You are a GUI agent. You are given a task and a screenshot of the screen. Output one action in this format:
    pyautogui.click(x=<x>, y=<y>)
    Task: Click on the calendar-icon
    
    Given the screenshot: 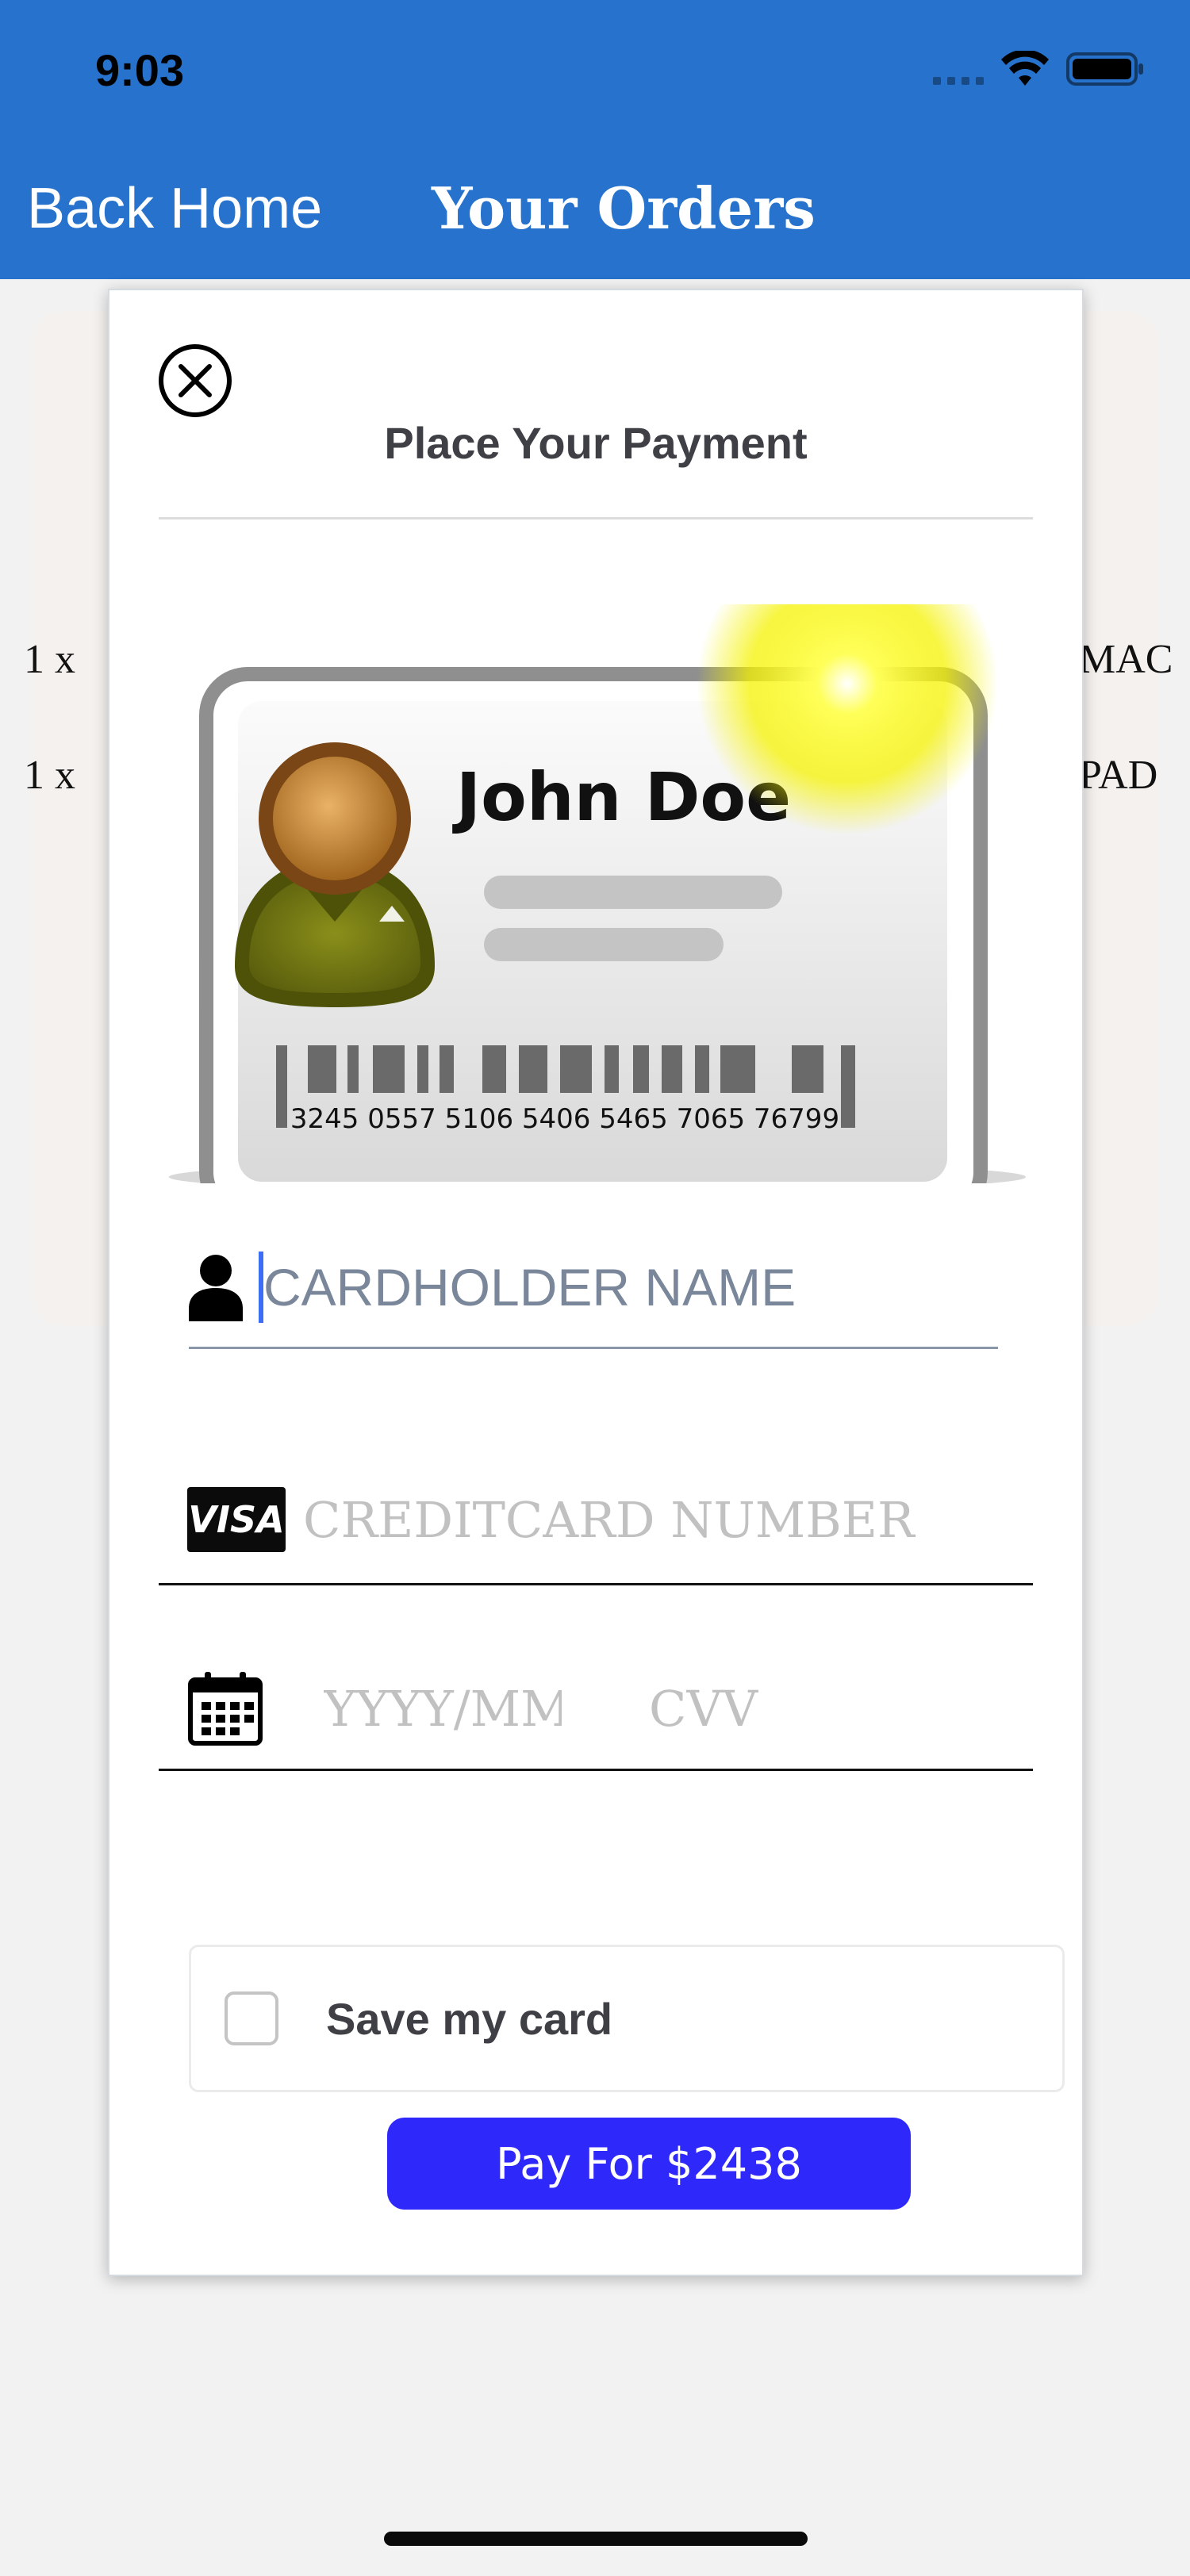 What is the action you would take?
    pyautogui.click(x=225, y=1709)
    